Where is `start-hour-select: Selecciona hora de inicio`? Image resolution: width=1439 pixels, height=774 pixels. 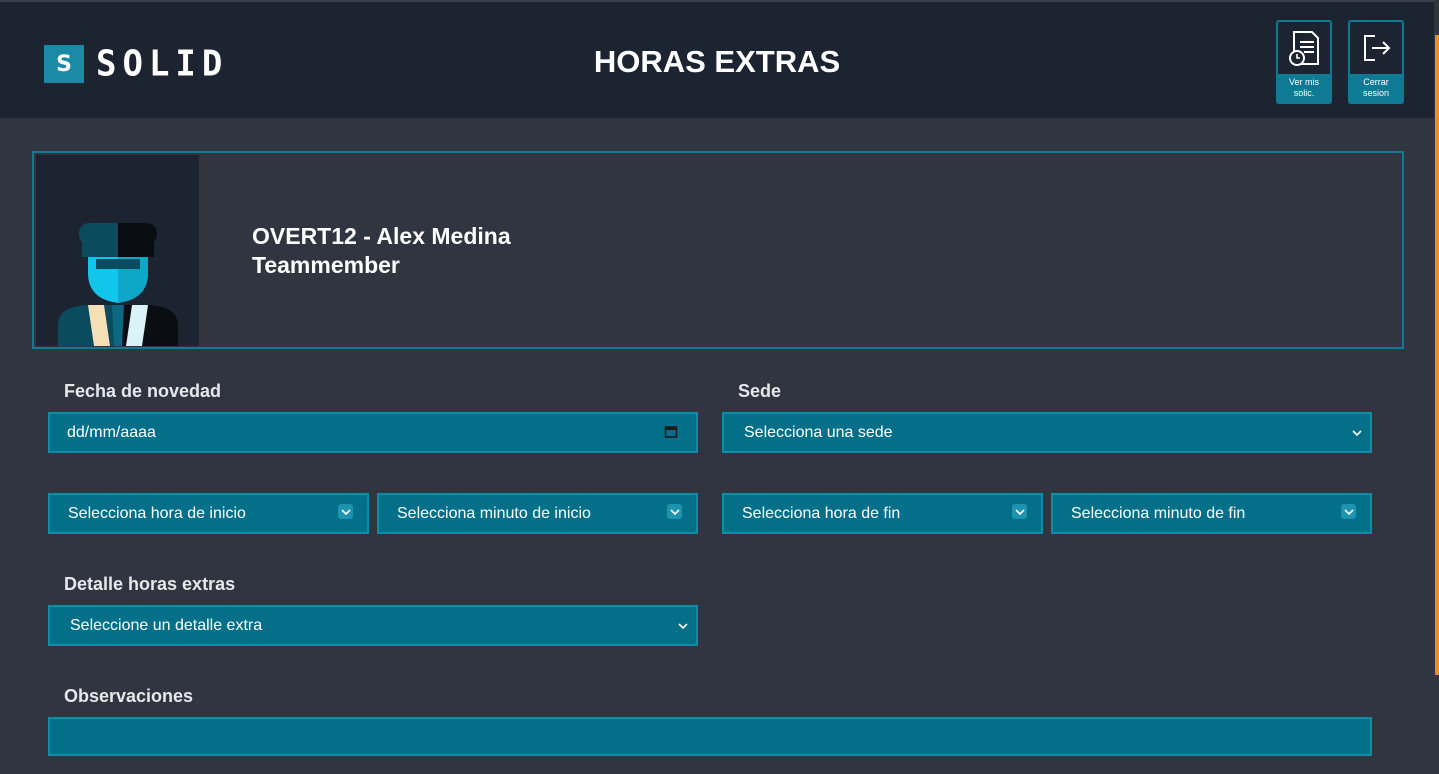
start-hour-select: Selecciona hora de inicio is located at coordinates (208, 513).